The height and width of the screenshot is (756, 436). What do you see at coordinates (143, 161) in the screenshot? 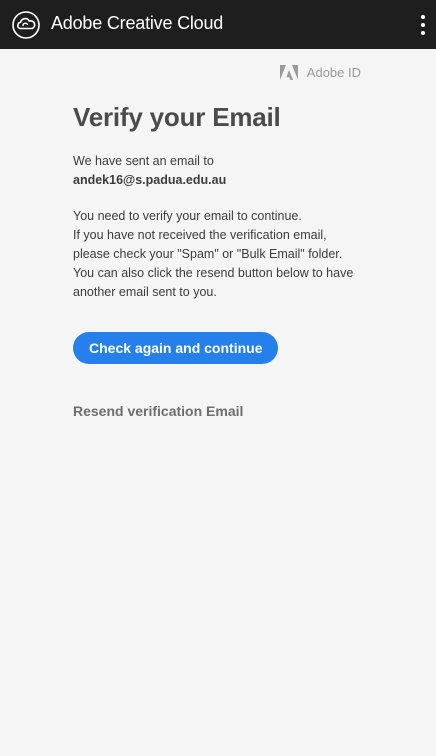
I see `sent-notice: We have sent an email to` at bounding box center [143, 161].